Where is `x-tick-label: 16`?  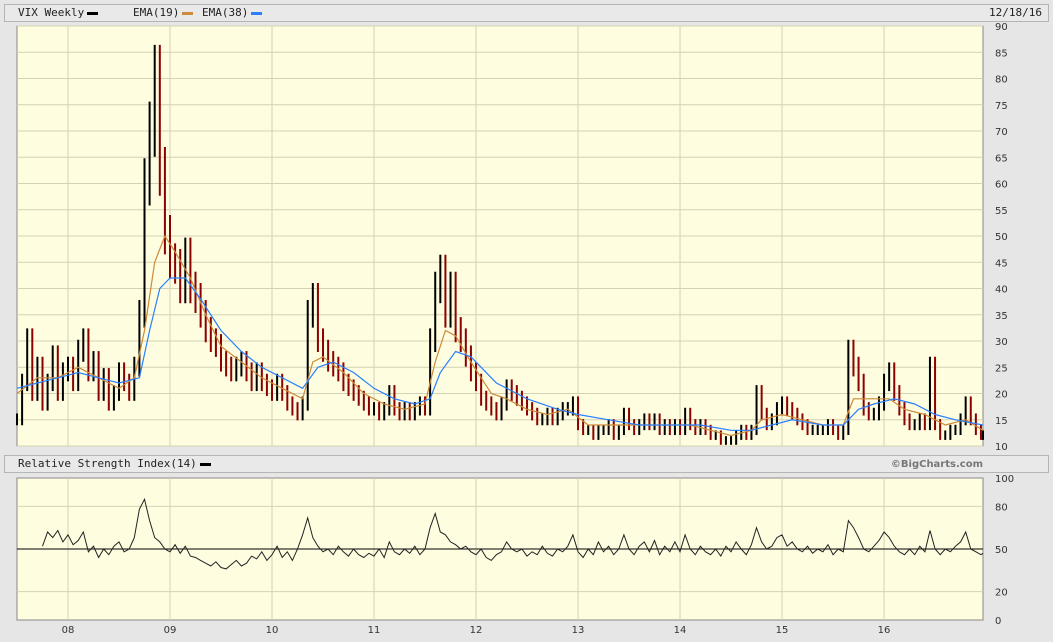
x-tick-label: 16 is located at coordinates (884, 630).